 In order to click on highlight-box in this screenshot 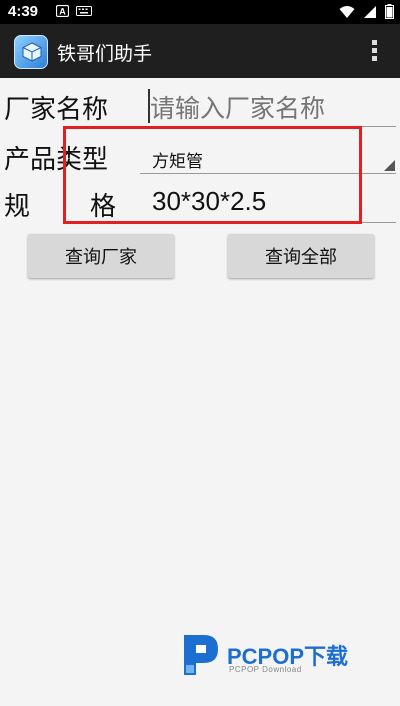, I will do `click(212, 175)`.